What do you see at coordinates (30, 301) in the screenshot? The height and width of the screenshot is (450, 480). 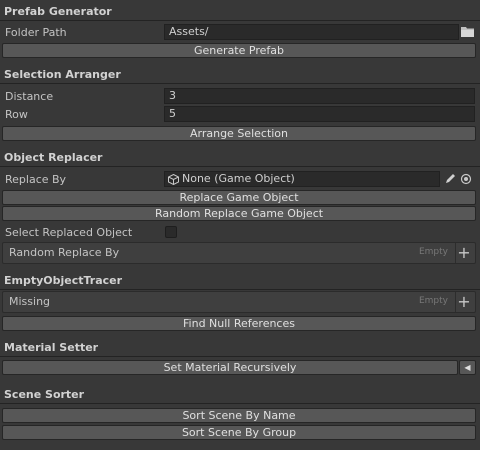 I see `missing-label: Missing` at bounding box center [30, 301].